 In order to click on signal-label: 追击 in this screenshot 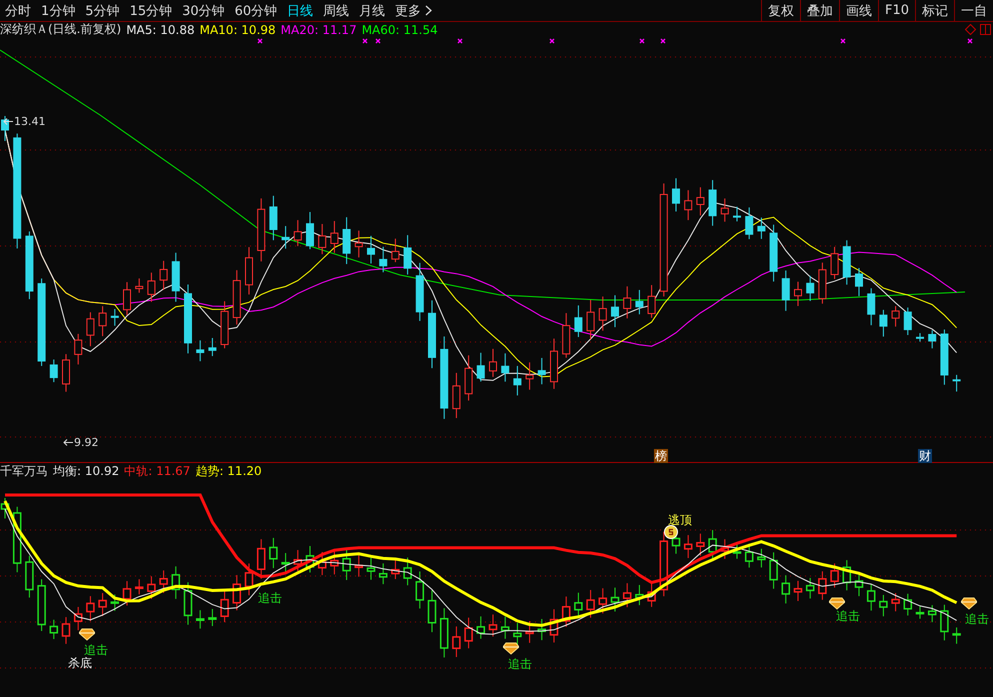, I will do `click(977, 619)`.